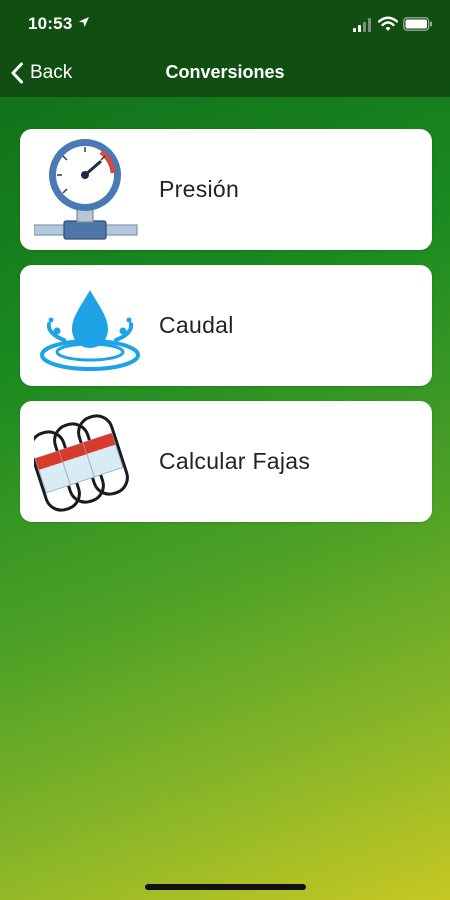 The image size is (450, 900). I want to click on menu-item-label: Caudal, so click(196, 325).